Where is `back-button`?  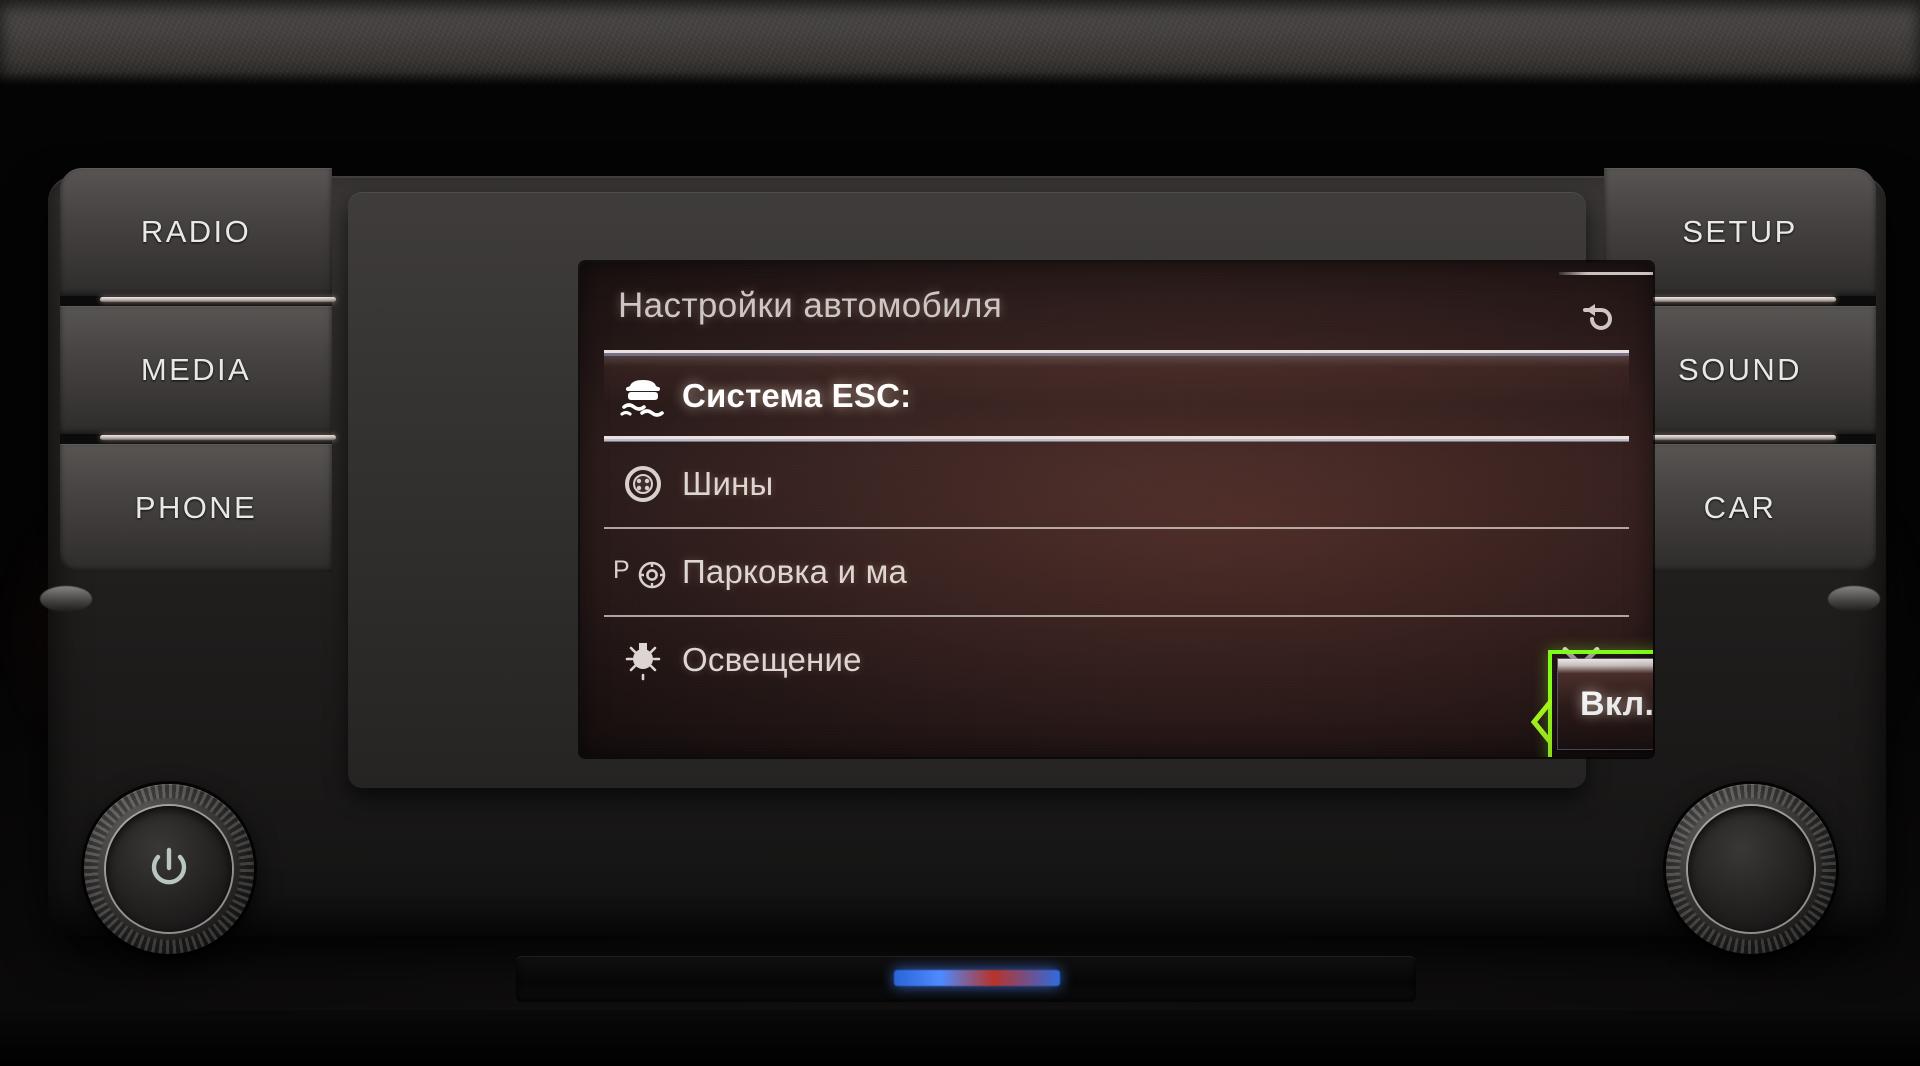
back-button is located at coordinates (1606, 305).